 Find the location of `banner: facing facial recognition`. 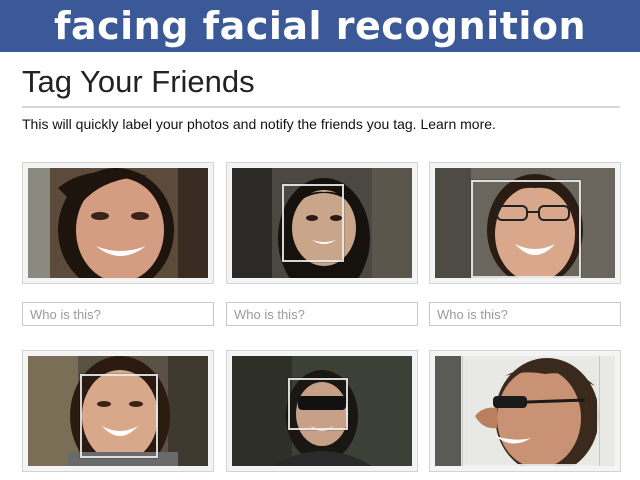

banner: facing facial recognition is located at coordinates (320, 26).